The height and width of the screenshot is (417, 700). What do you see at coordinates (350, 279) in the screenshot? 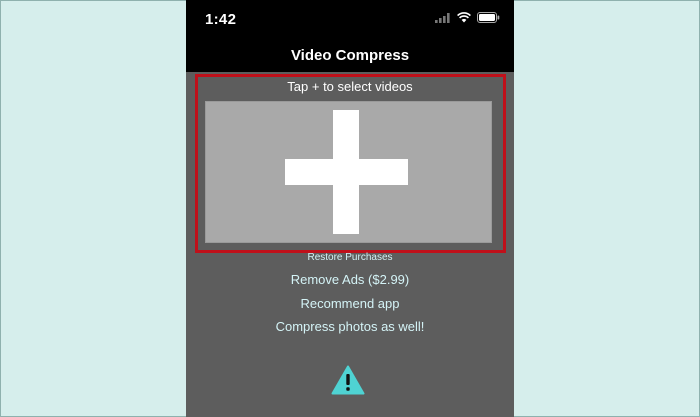
I see `remove-ads-link: Remove Ads ($2.99)` at bounding box center [350, 279].